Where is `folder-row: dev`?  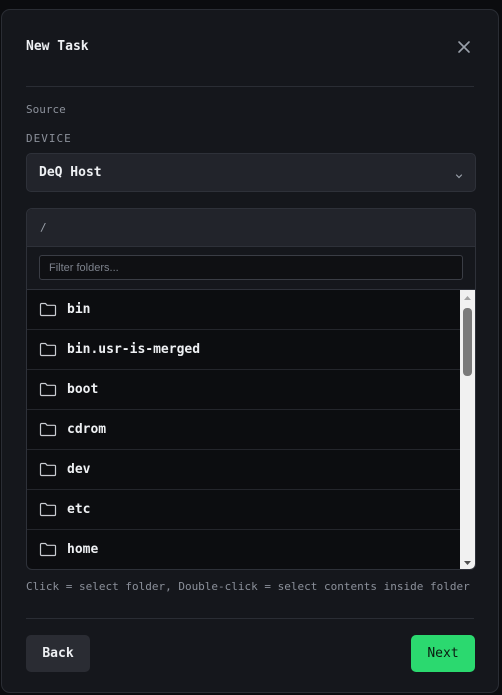 folder-row: dev is located at coordinates (244, 470).